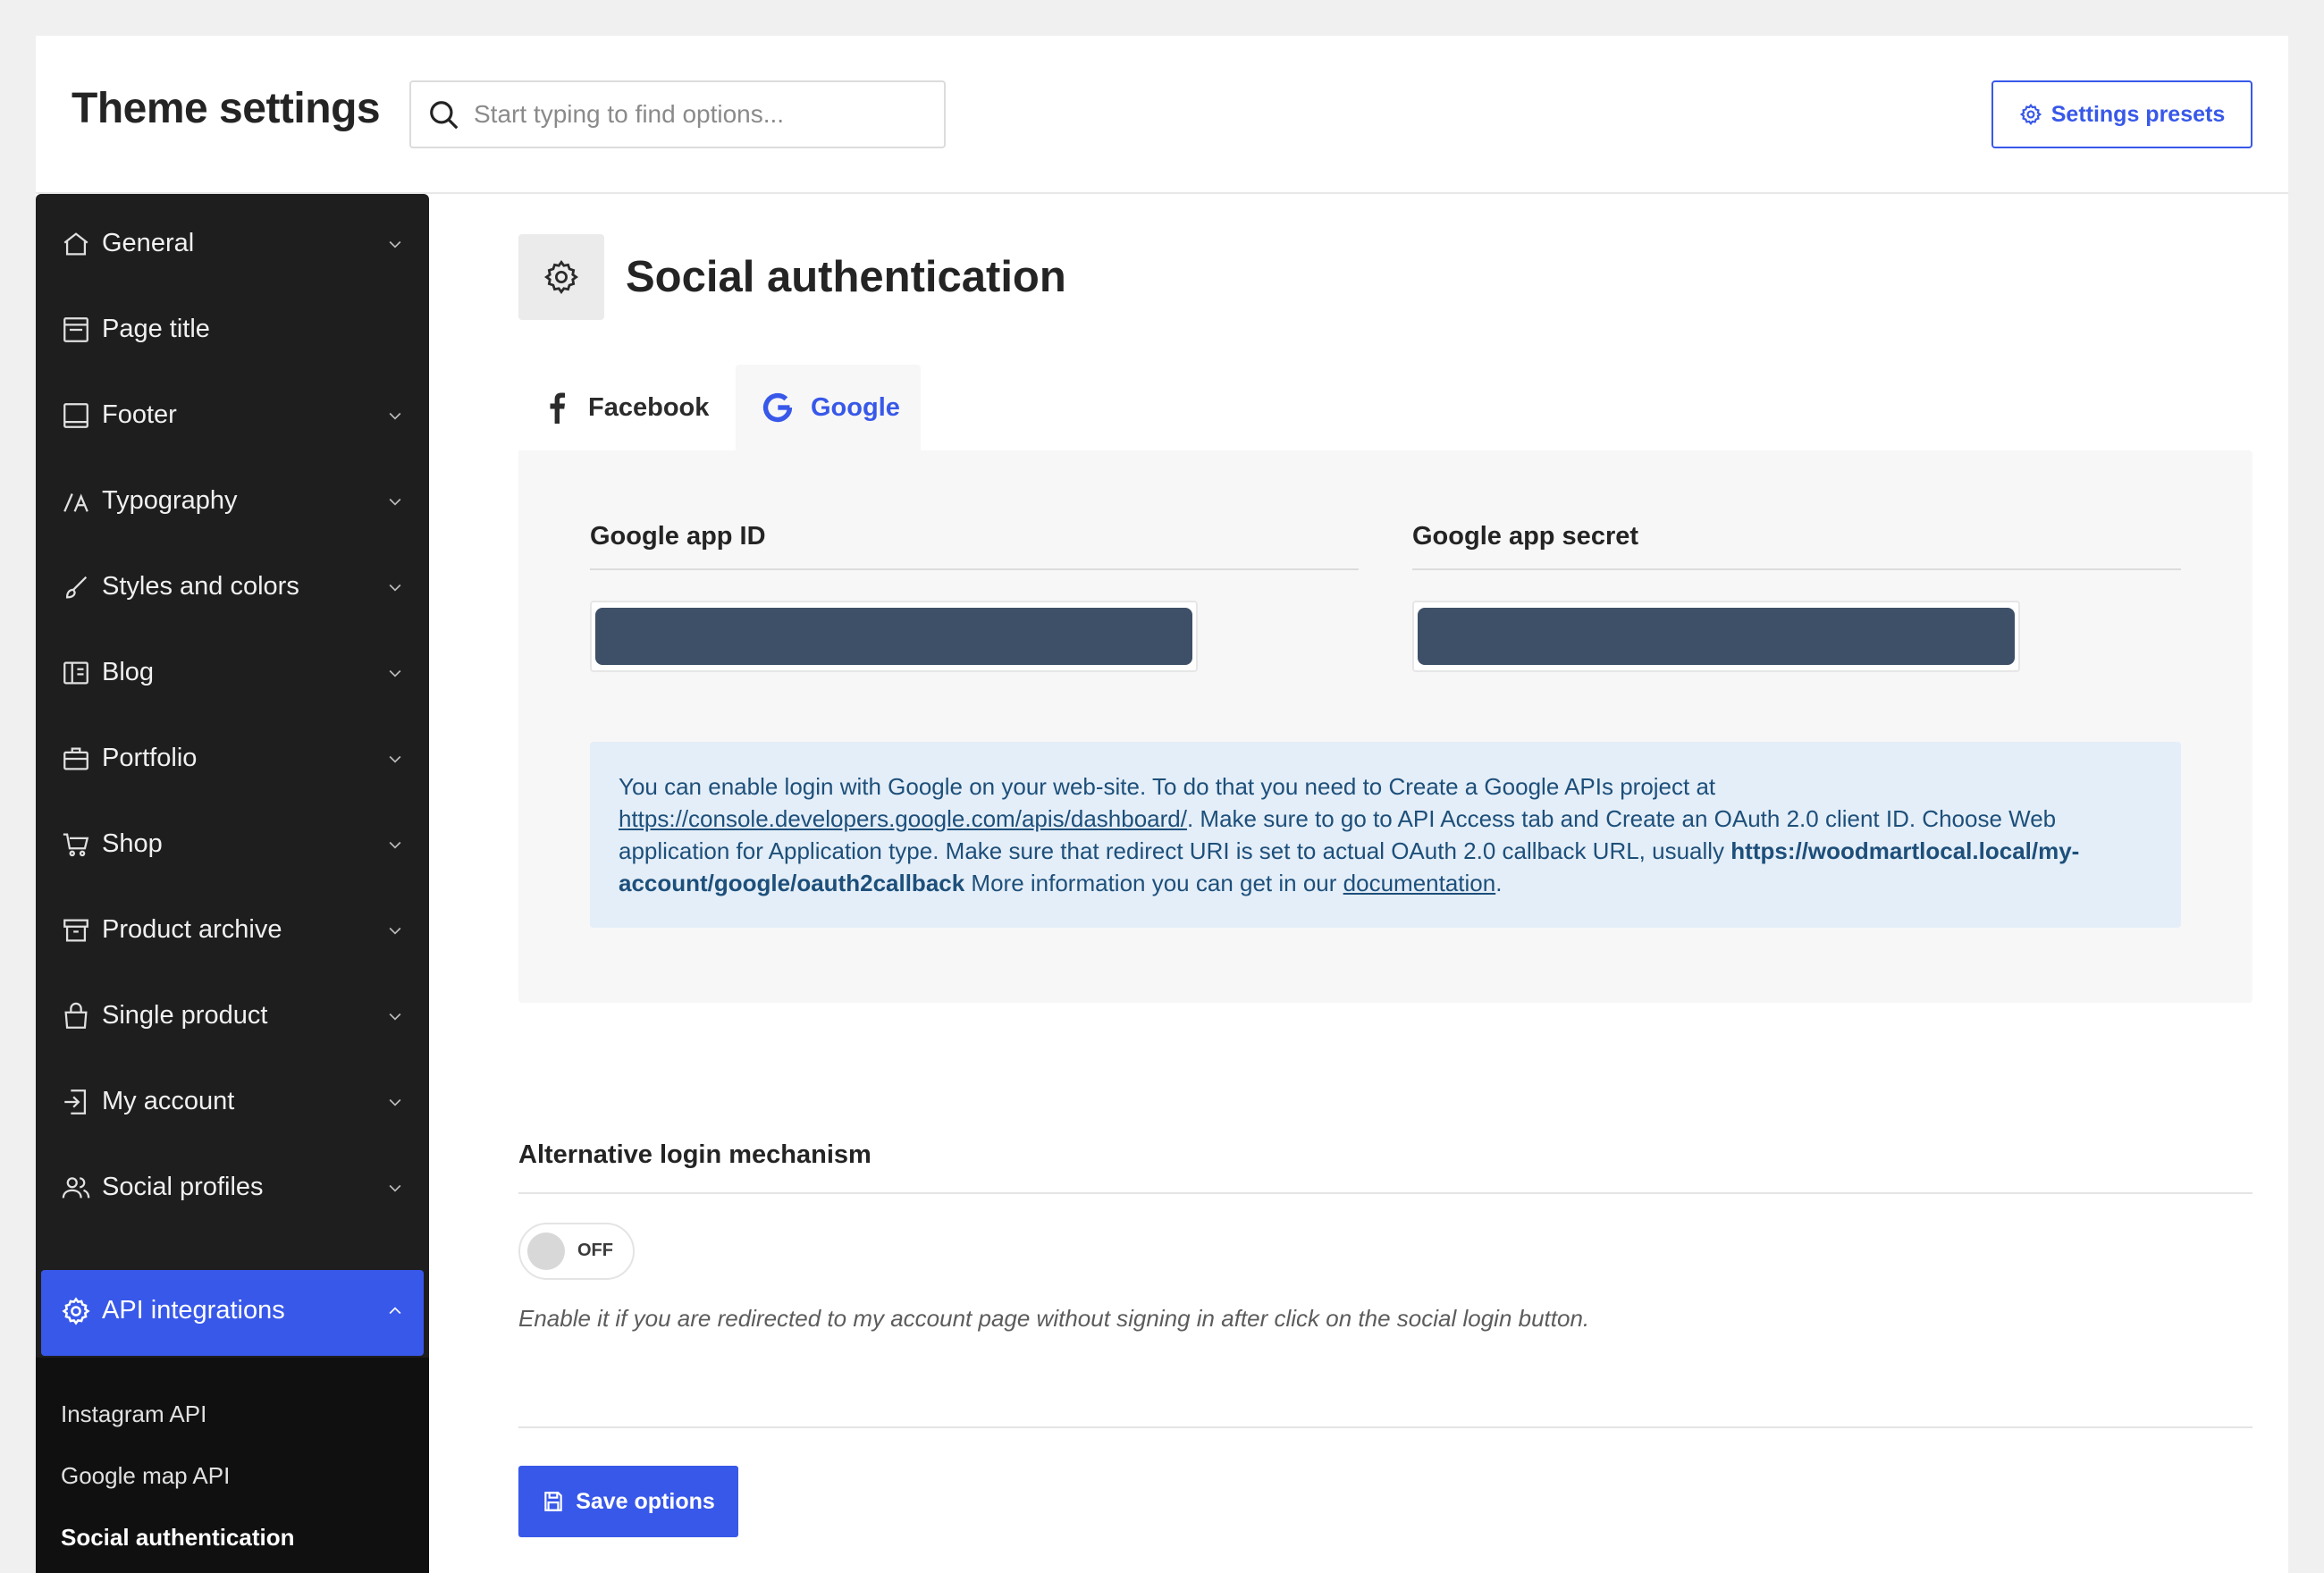 This screenshot has width=2324, height=1573. I want to click on sidebar-item-label: Blog, so click(129, 672).